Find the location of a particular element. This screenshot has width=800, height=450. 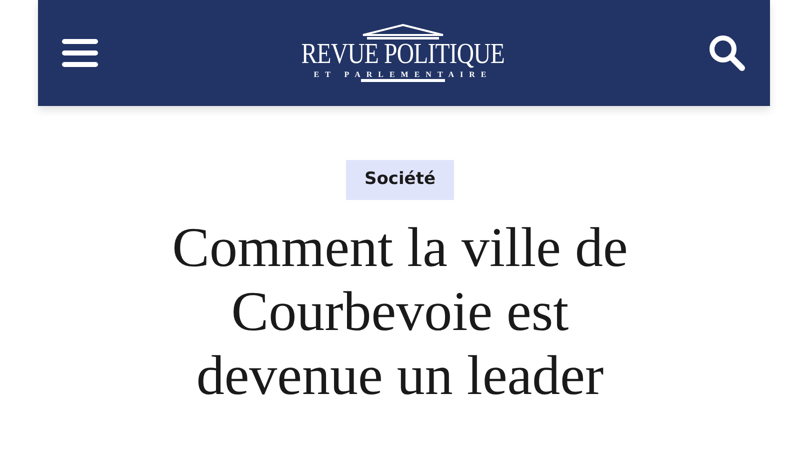

article-title-line: Comment la ville de is located at coordinates (400, 248).